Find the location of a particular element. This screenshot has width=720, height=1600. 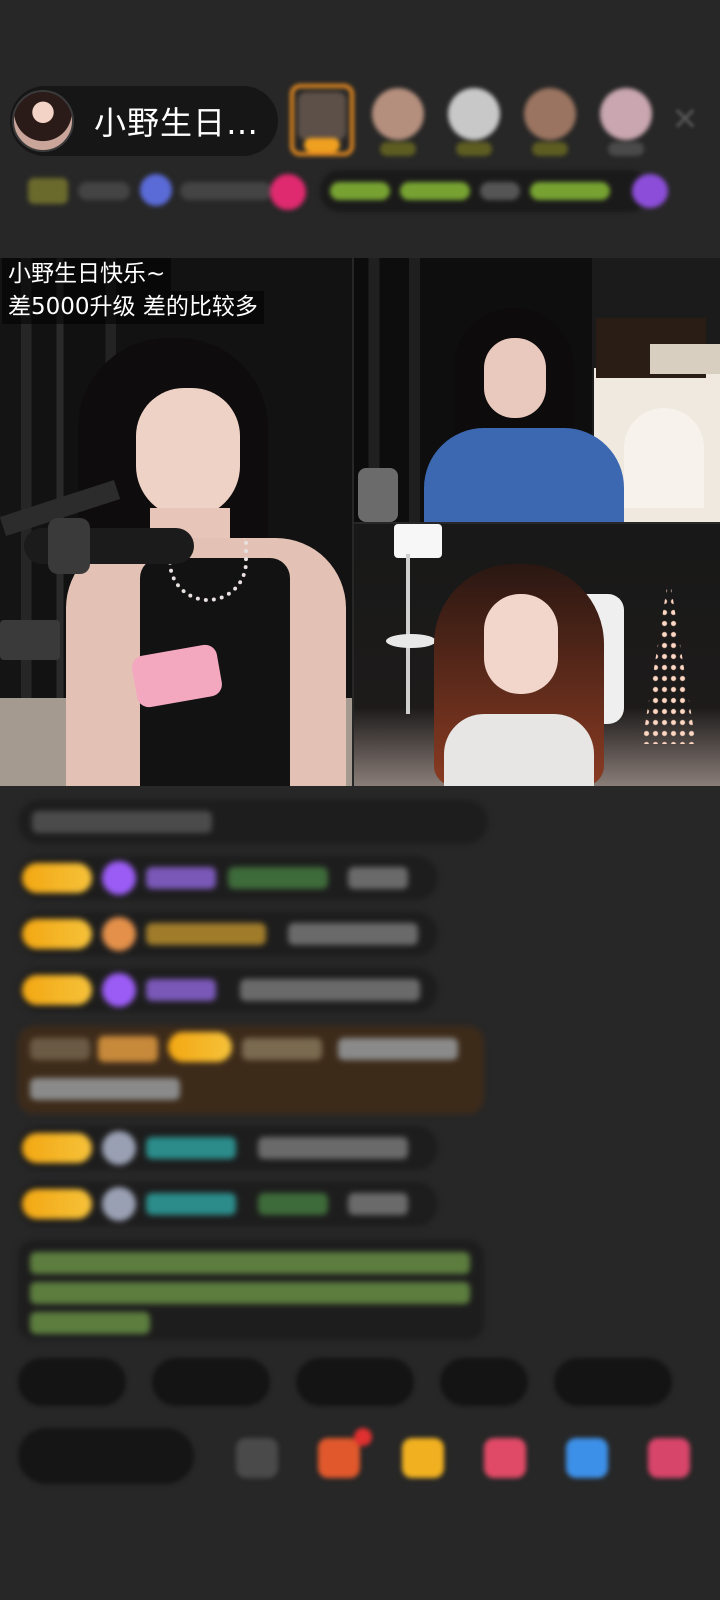

top-viewers-list is located at coordinates (474, 120).